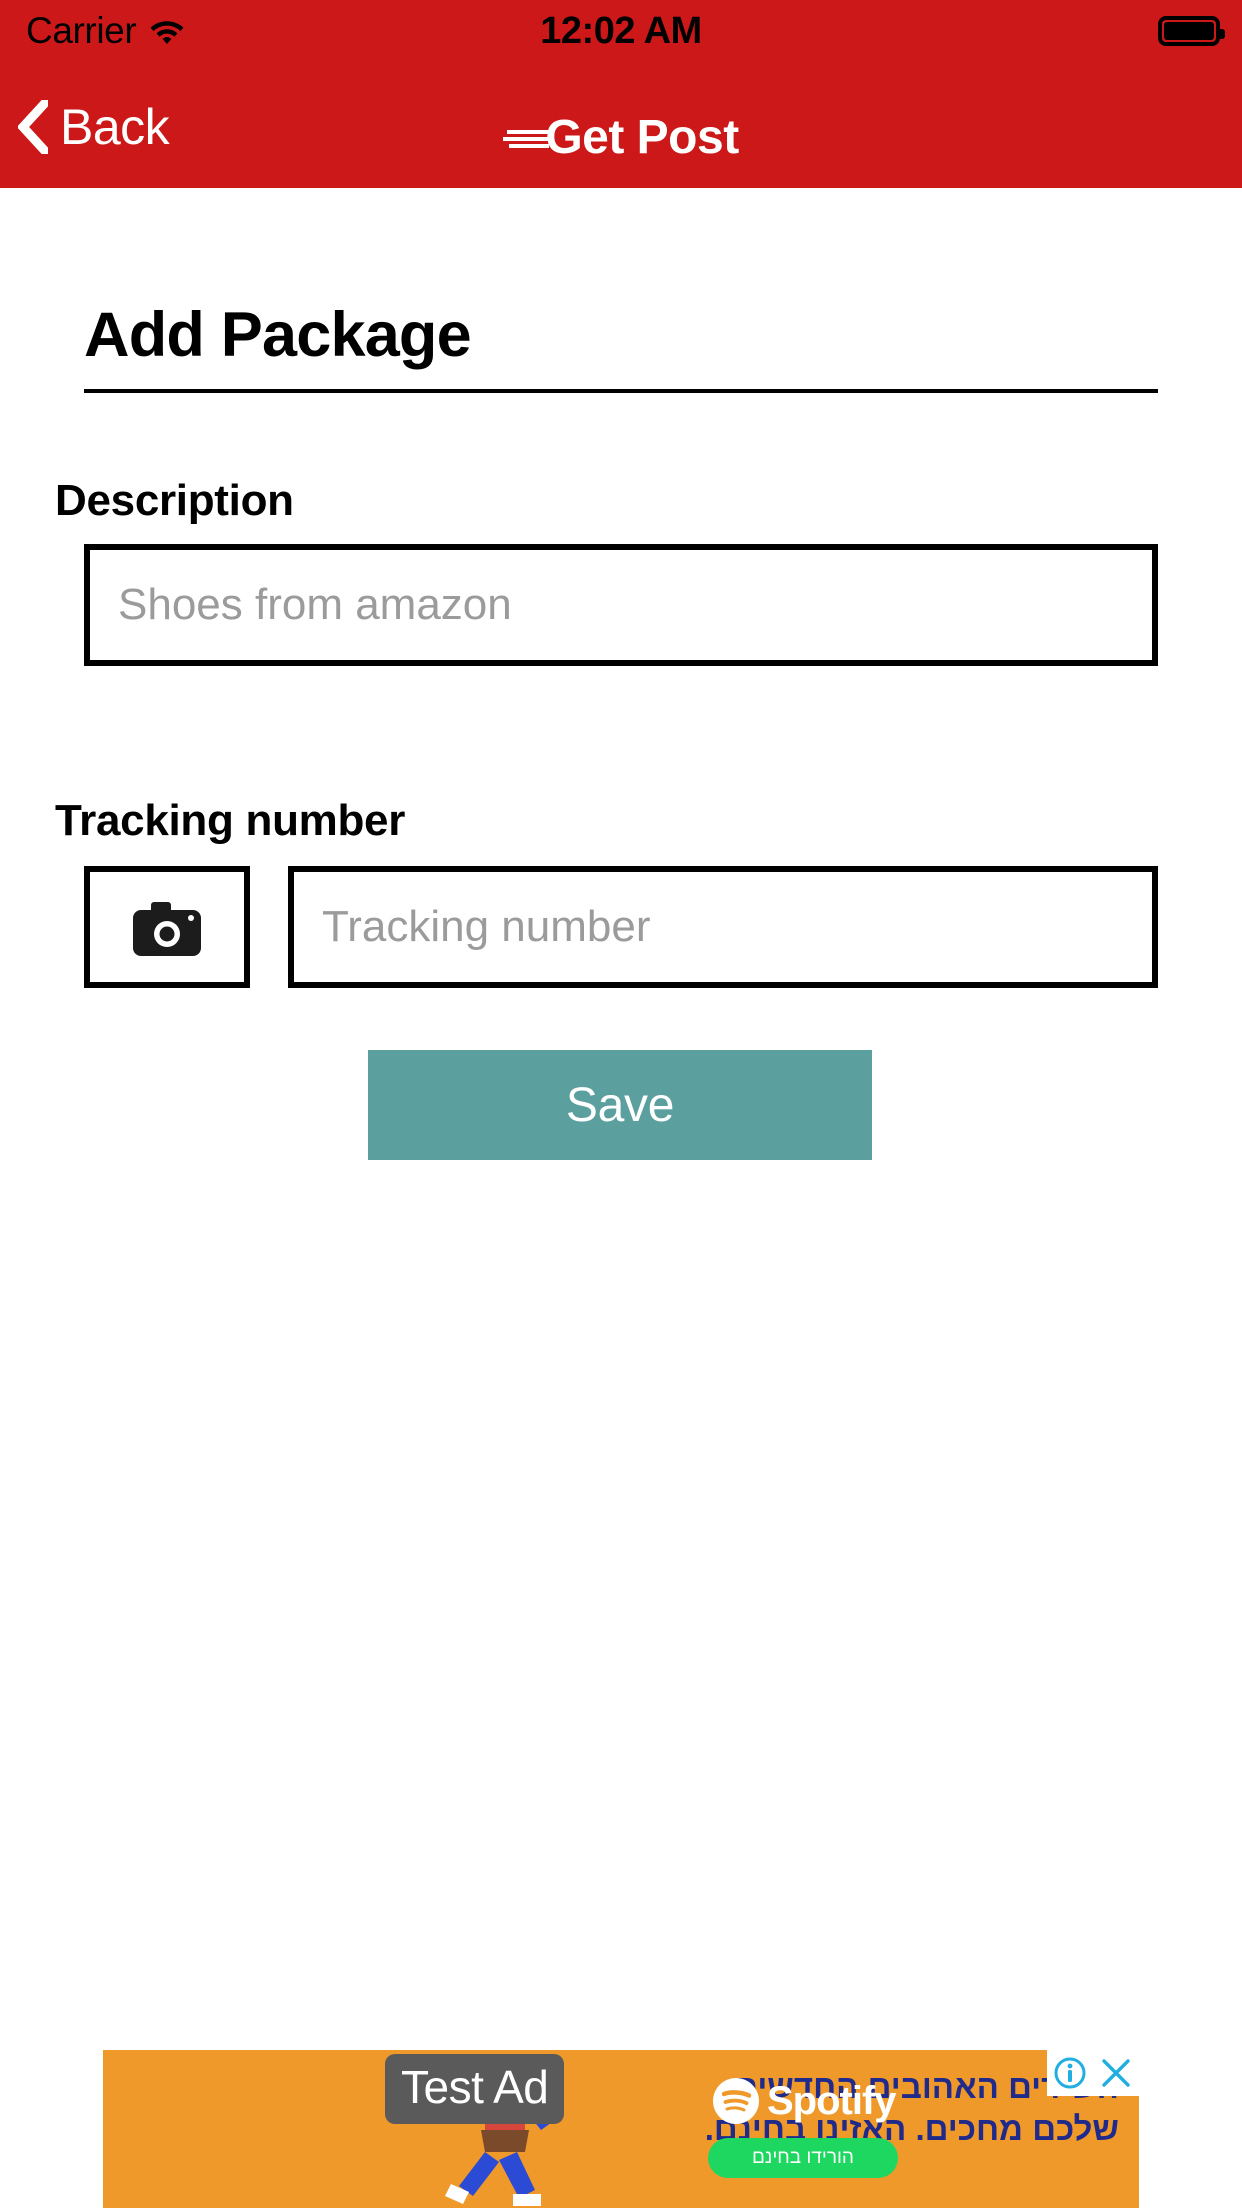 Image resolution: width=1242 pixels, height=2208 pixels. I want to click on tracking-number-input, so click(723, 927).